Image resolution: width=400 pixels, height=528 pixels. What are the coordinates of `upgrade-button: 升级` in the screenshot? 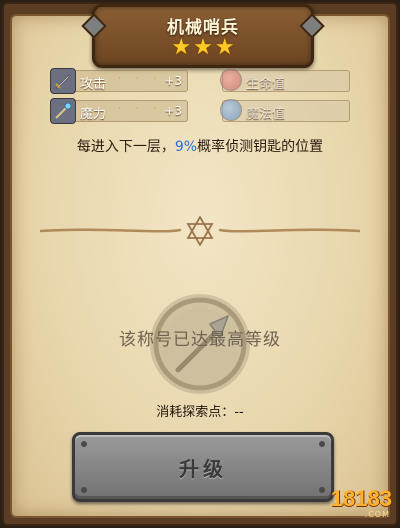 It's located at (203, 467).